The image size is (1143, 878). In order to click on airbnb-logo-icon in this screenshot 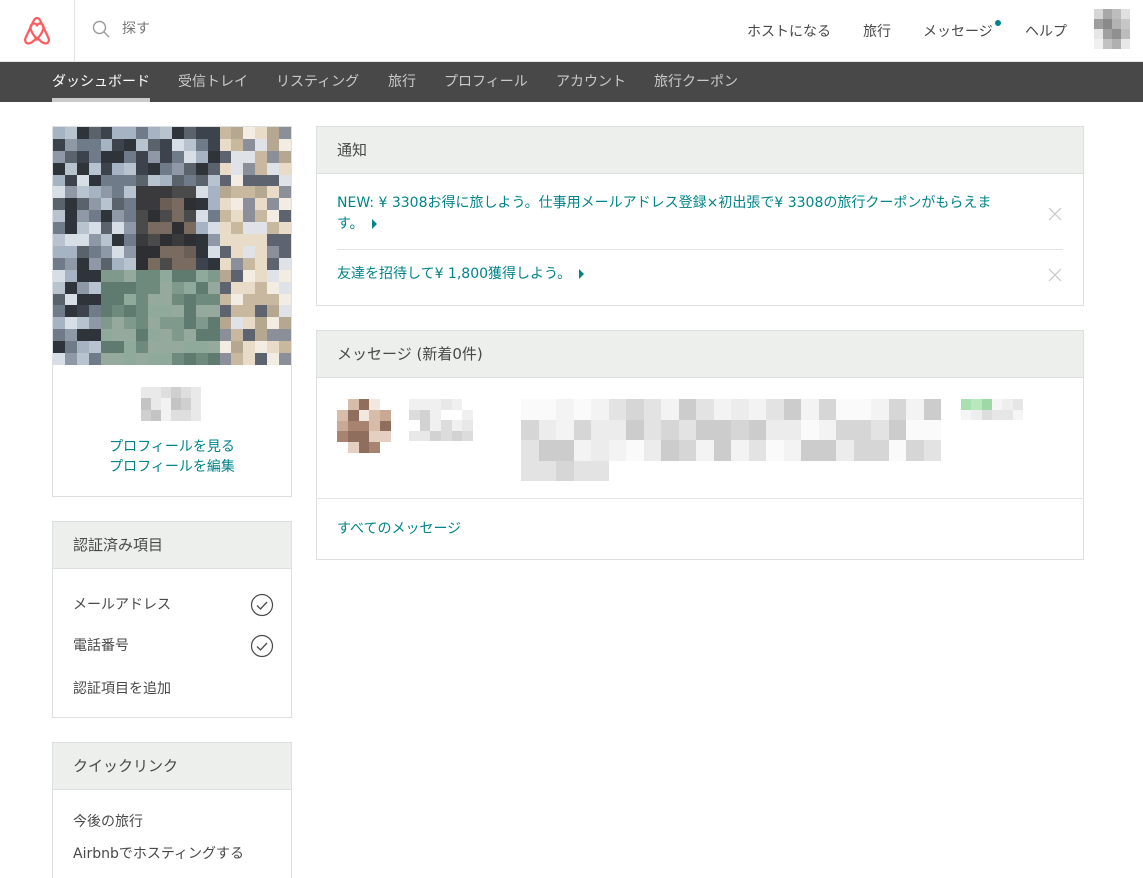, I will do `click(37, 30)`.